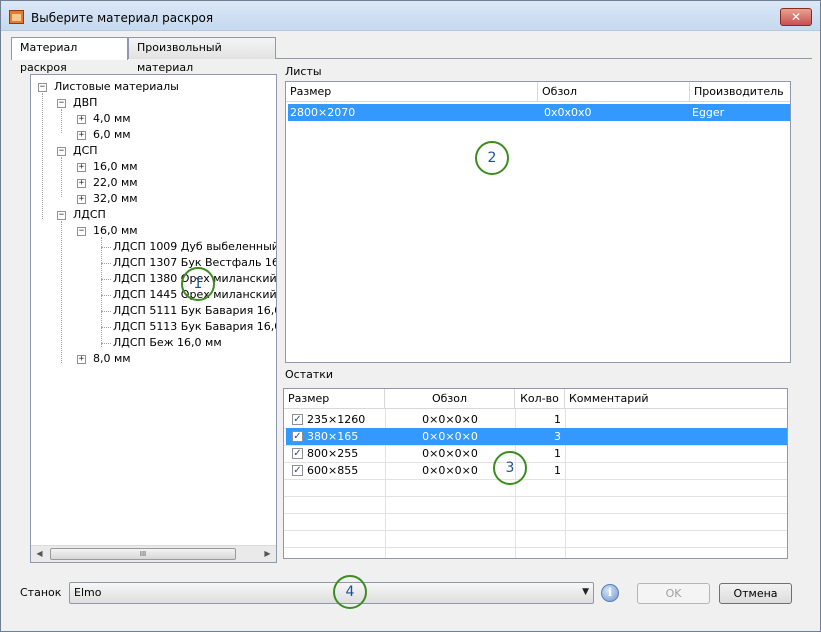 The height and width of the screenshot is (632, 821). I want to click on annotation-marker-4: 4, so click(350, 592).